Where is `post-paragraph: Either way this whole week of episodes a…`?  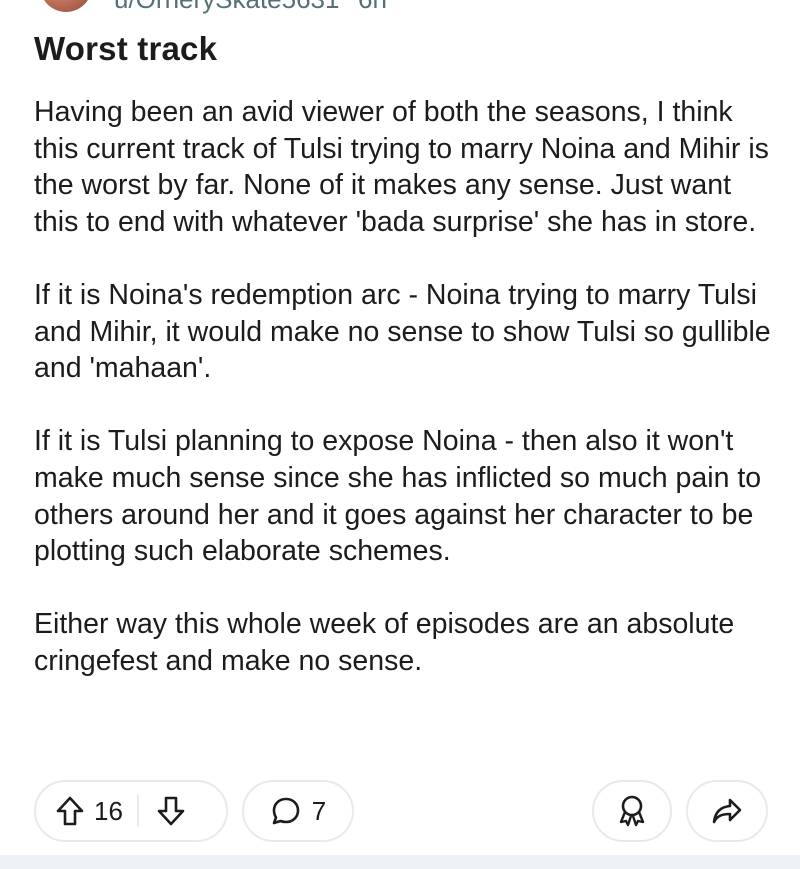 post-paragraph: Either way this whole week of episodes a… is located at coordinates (384, 642).